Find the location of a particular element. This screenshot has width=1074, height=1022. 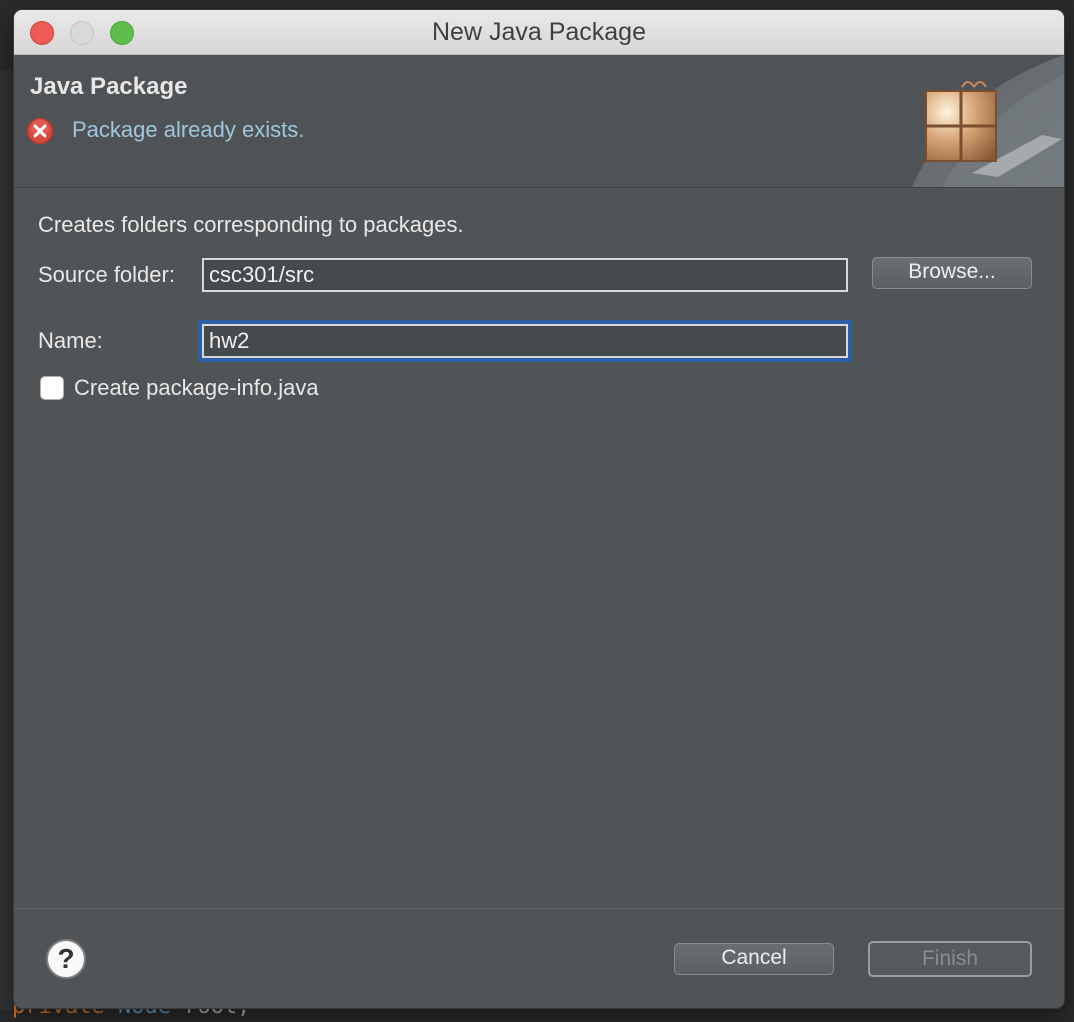

cancel-button: Cancel is located at coordinates (754, 959).